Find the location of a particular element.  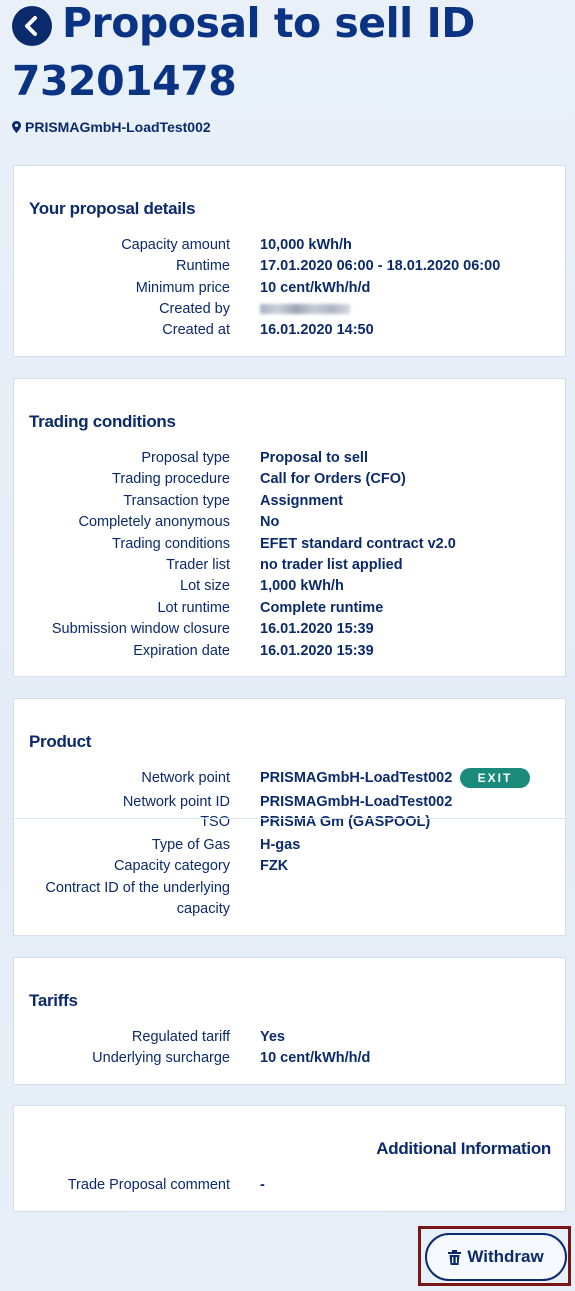

condition-row: Lot size 1,000 kWh/h is located at coordinates (290, 589).